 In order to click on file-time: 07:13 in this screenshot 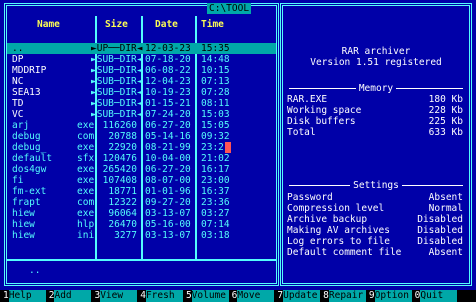, I will do `click(215, 81)`.